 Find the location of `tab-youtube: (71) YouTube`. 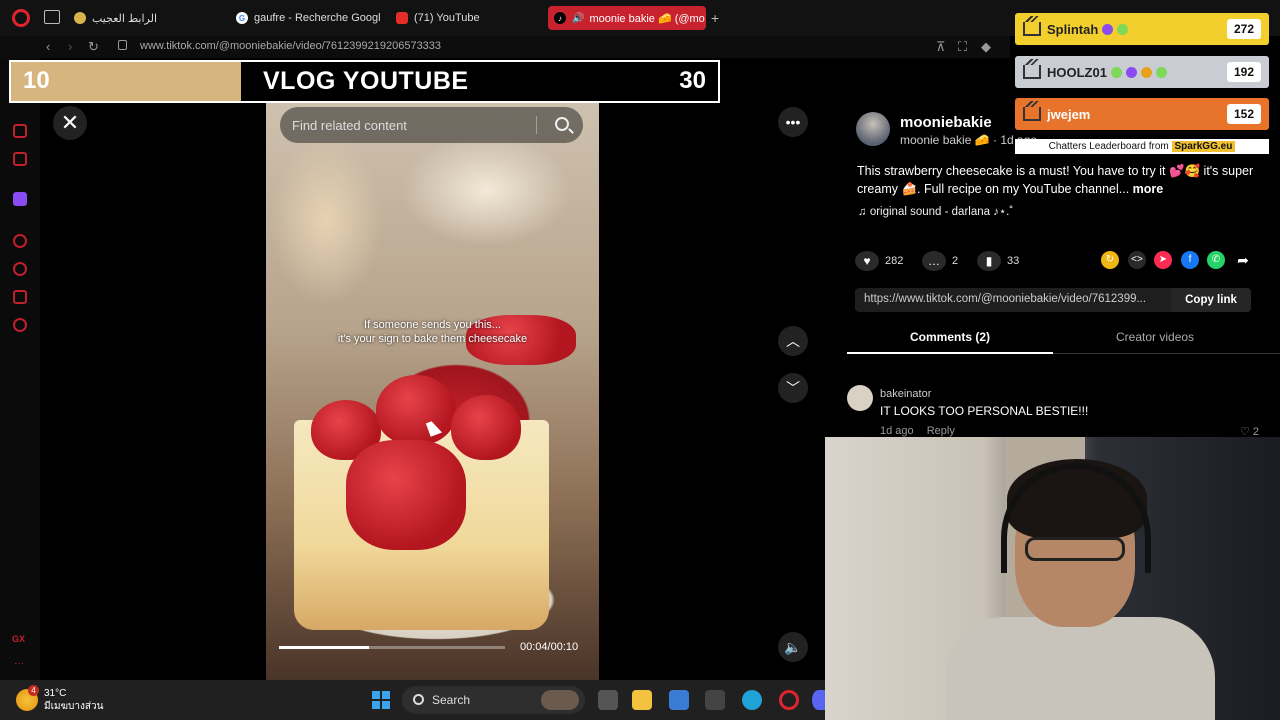

tab-youtube: (71) YouTube is located at coordinates (466, 18).